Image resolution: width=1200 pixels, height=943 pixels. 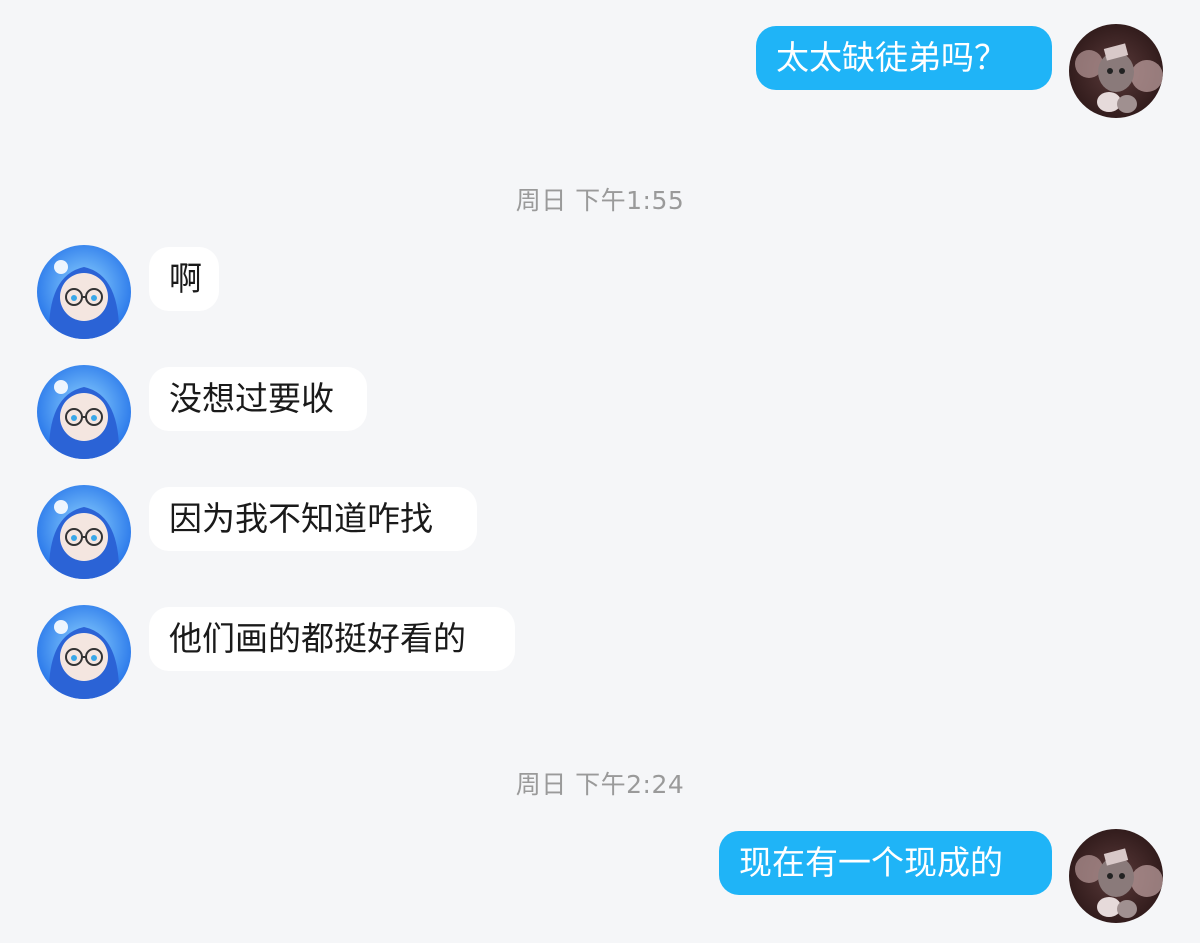 What do you see at coordinates (600, 652) in the screenshot?
I see `message-row: 他们画的都挺好看的` at bounding box center [600, 652].